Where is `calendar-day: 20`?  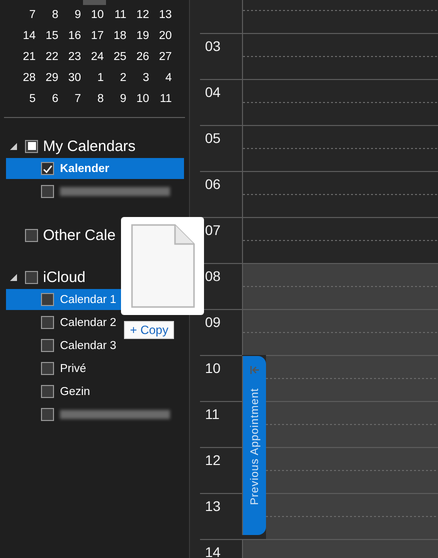
calendar-day: 20 is located at coordinates (161, 36).